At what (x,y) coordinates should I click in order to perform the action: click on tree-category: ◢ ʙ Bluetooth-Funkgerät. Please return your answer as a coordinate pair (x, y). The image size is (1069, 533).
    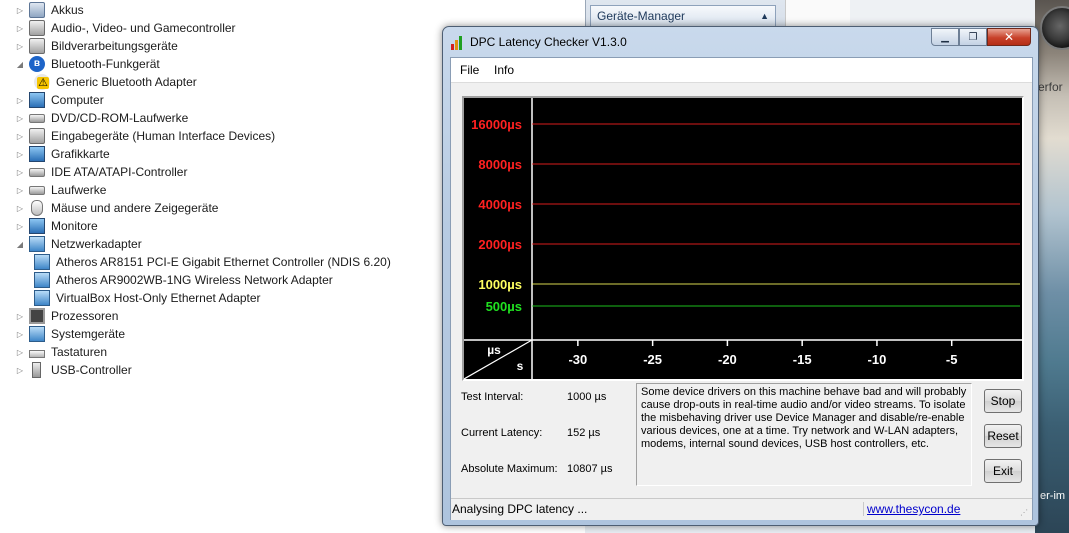
    Looking at the image, I should click on (87, 64).